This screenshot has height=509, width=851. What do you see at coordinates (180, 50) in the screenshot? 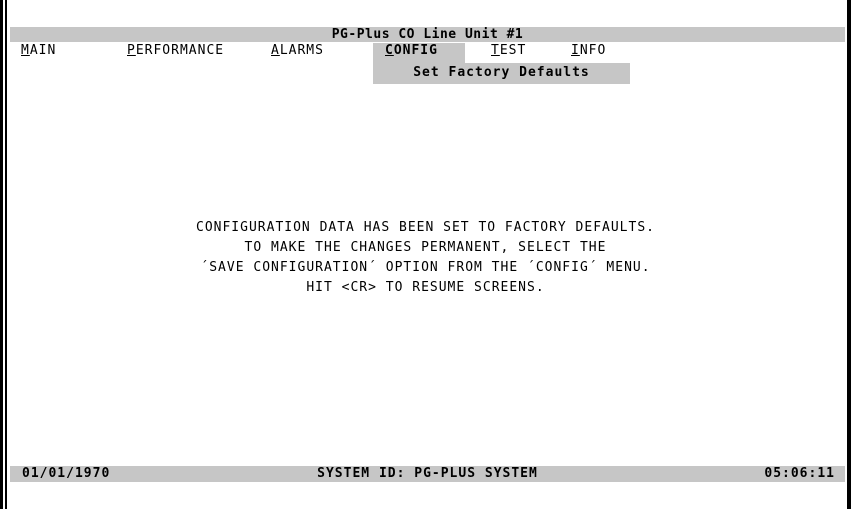
I see `menu-performance-label: ERFORMANCE` at bounding box center [180, 50].